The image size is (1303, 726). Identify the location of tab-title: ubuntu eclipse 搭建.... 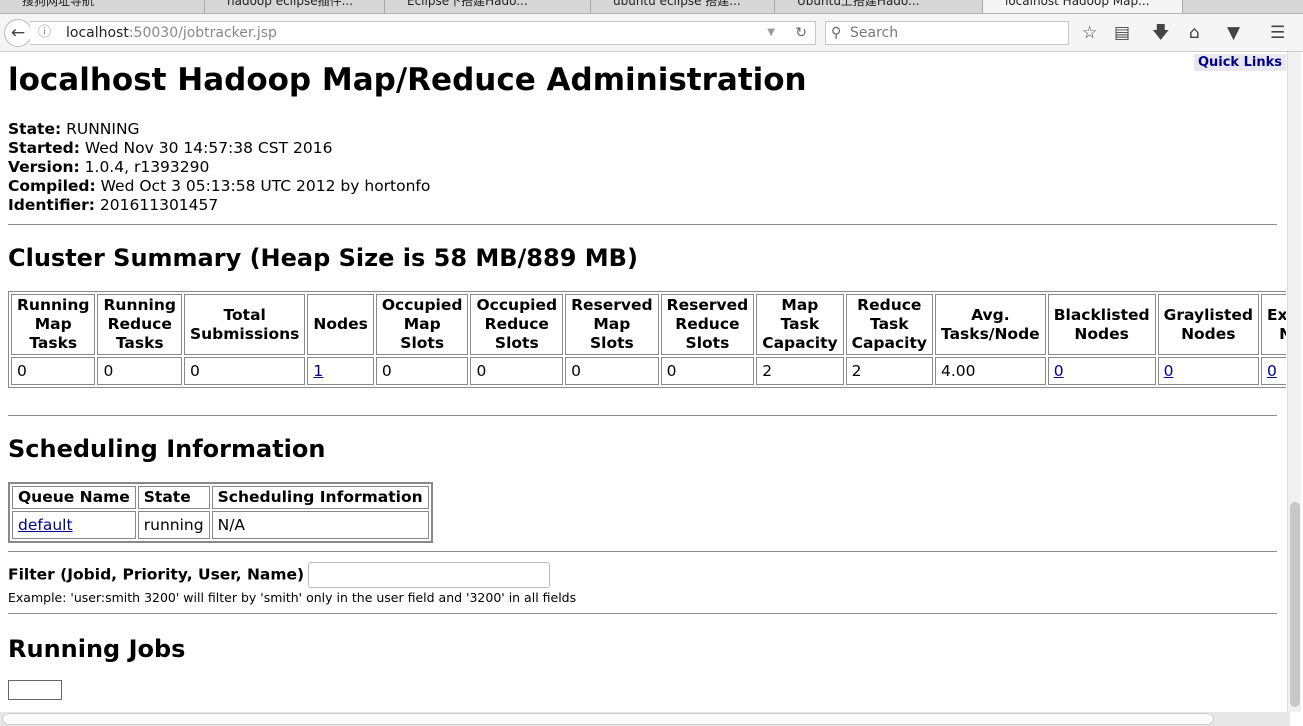
(677, 4).